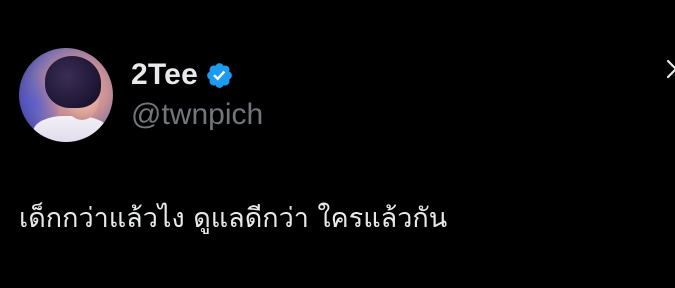  I want to click on author-name-row: 2Tee, so click(182, 75).